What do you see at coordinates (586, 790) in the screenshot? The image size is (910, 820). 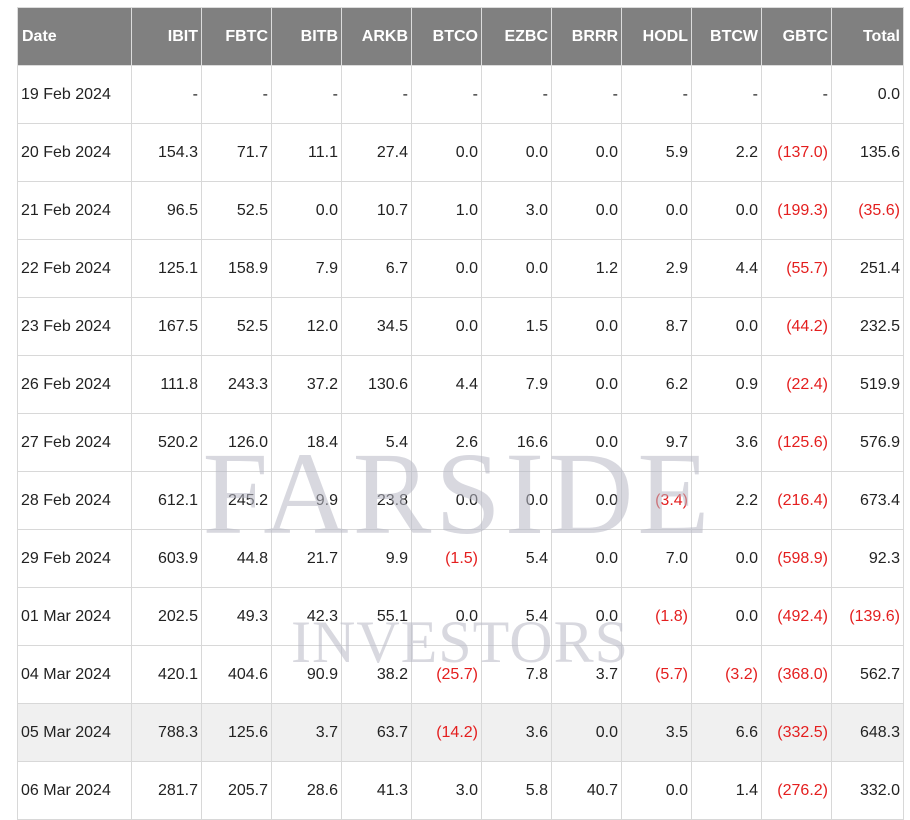 I see `flow-cell-brrr: 40.7` at bounding box center [586, 790].